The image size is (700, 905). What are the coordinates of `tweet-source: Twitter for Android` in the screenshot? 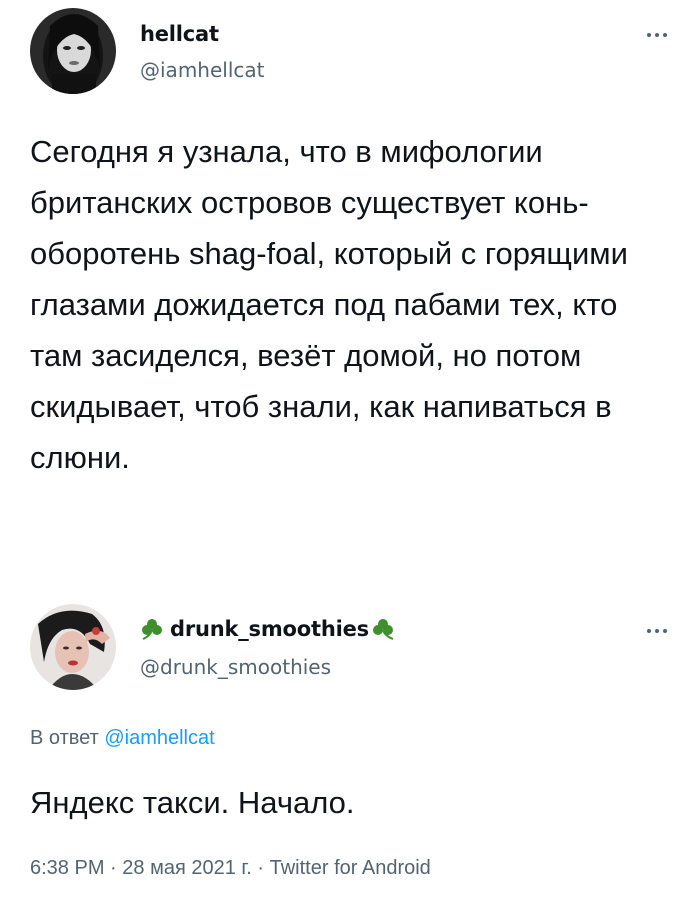 It's located at (350, 868).